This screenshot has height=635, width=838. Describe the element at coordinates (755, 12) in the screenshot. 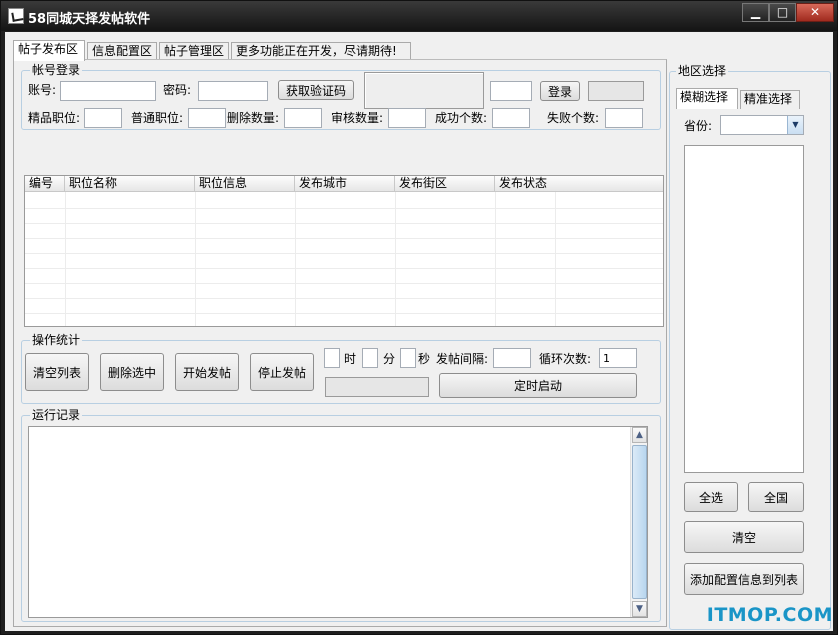

I see `minimize-button: ▁` at that location.